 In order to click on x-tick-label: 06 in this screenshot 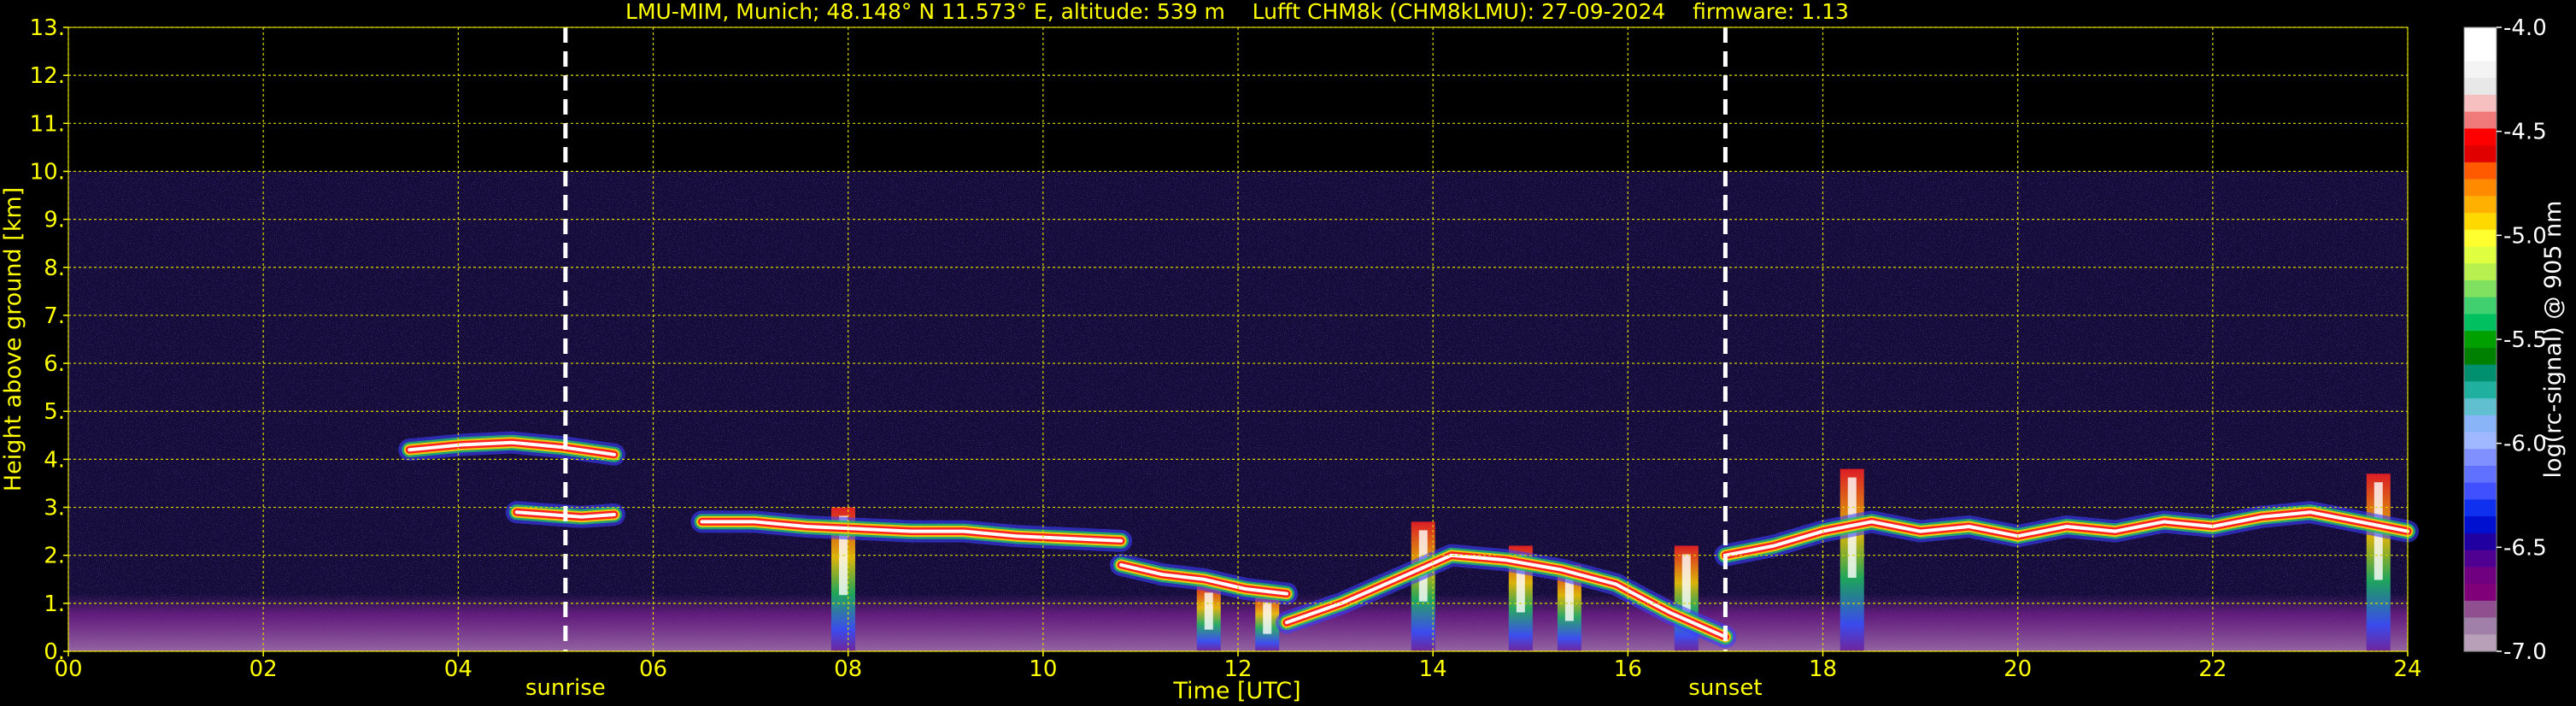, I will do `click(653, 669)`.